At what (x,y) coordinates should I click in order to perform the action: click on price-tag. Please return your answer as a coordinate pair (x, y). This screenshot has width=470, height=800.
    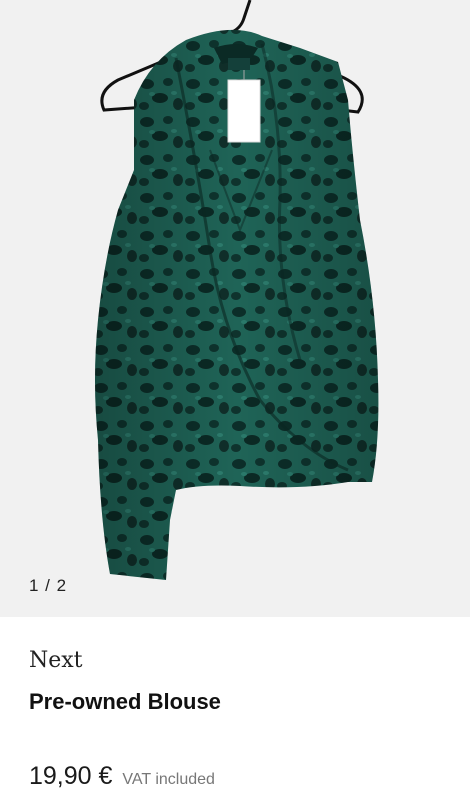
    Looking at the image, I should click on (244, 111).